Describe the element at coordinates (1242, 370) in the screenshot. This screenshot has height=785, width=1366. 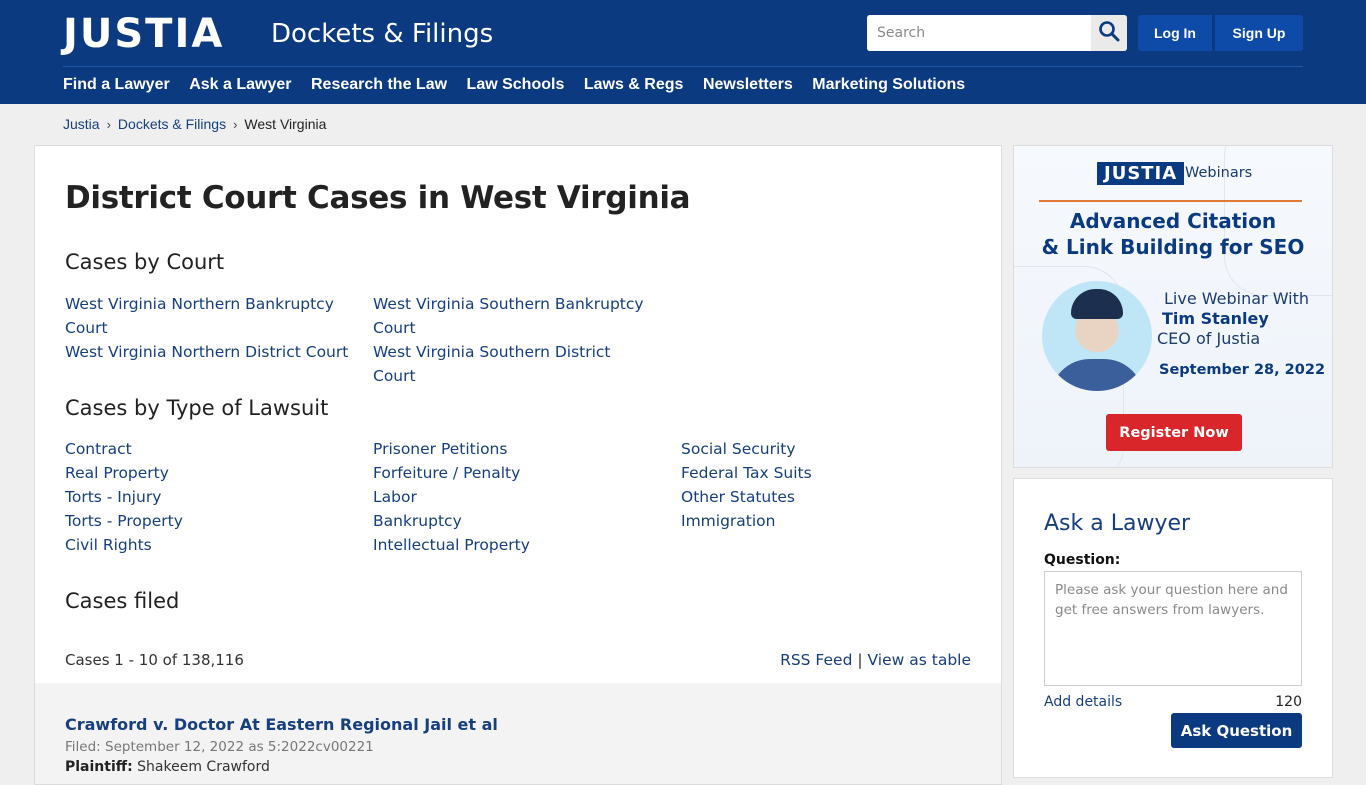
I see `ad-date: September 28, 2022` at that location.